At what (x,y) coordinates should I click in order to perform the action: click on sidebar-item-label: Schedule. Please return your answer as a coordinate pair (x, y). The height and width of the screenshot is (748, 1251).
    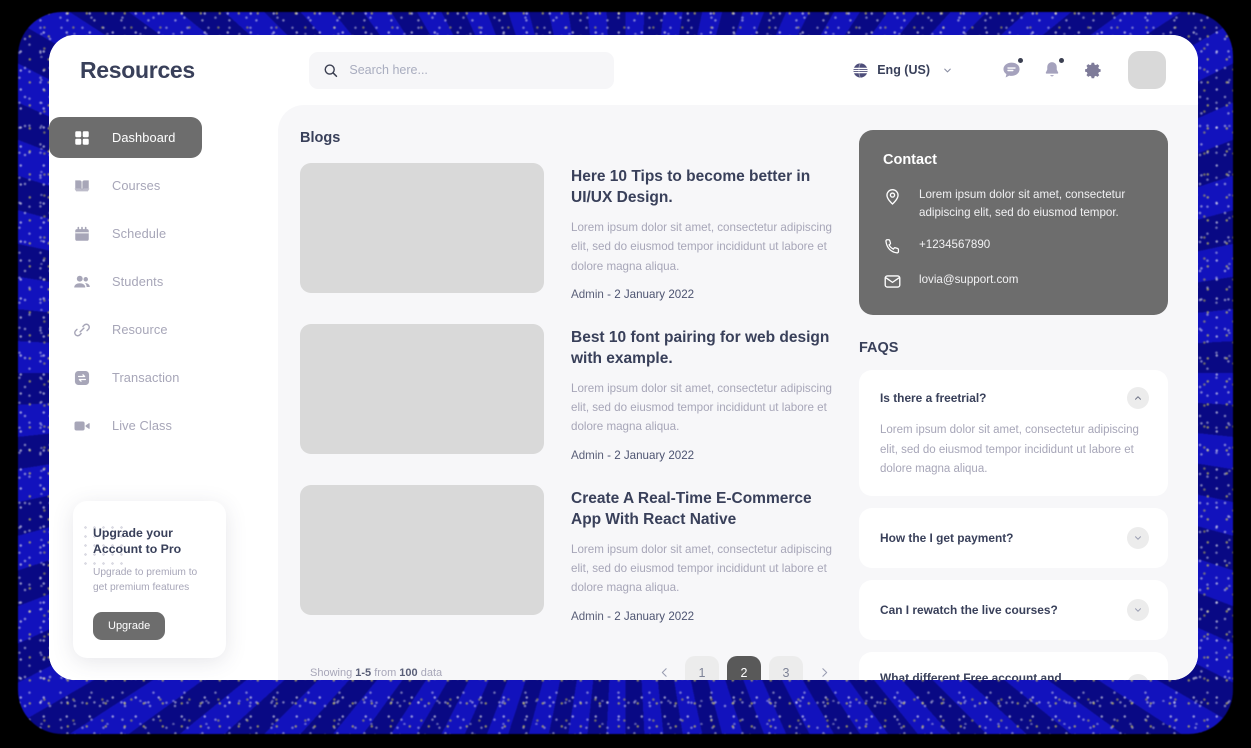
    Looking at the image, I should click on (139, 233).